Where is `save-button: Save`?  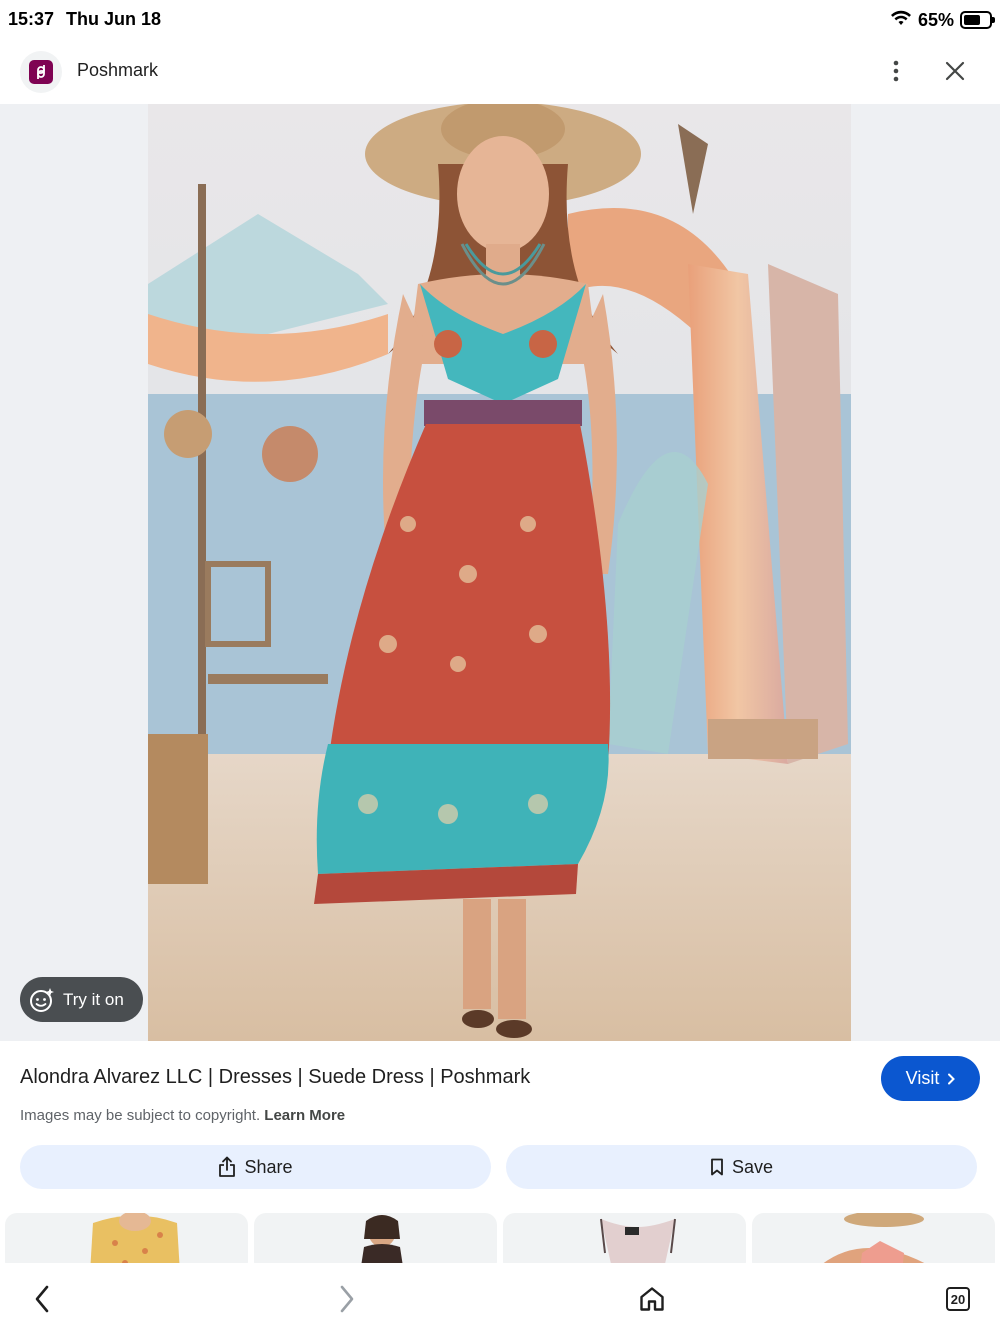 save-button: Save is located at coordinates (741, 1167).